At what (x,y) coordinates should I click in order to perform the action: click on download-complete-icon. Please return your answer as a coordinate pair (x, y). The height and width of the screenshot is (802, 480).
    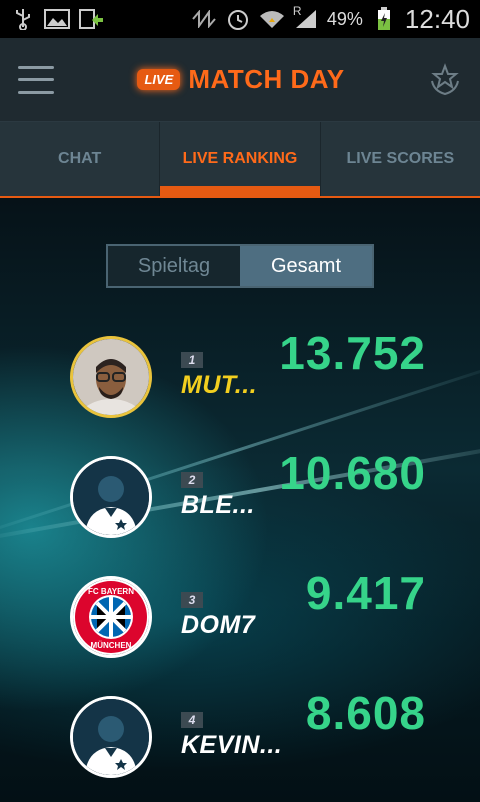
    Looking at the image, I should click on (91, 19).